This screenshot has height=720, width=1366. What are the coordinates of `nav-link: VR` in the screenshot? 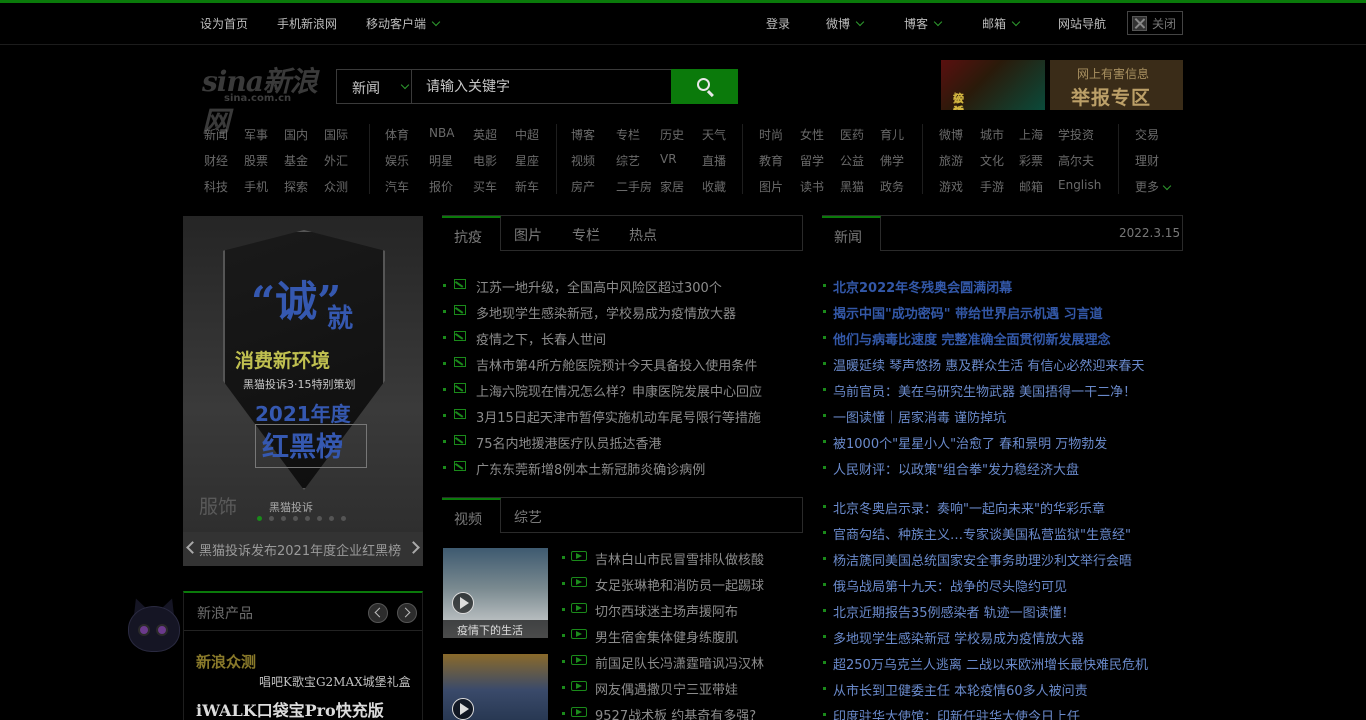 It's located at (668, 159).